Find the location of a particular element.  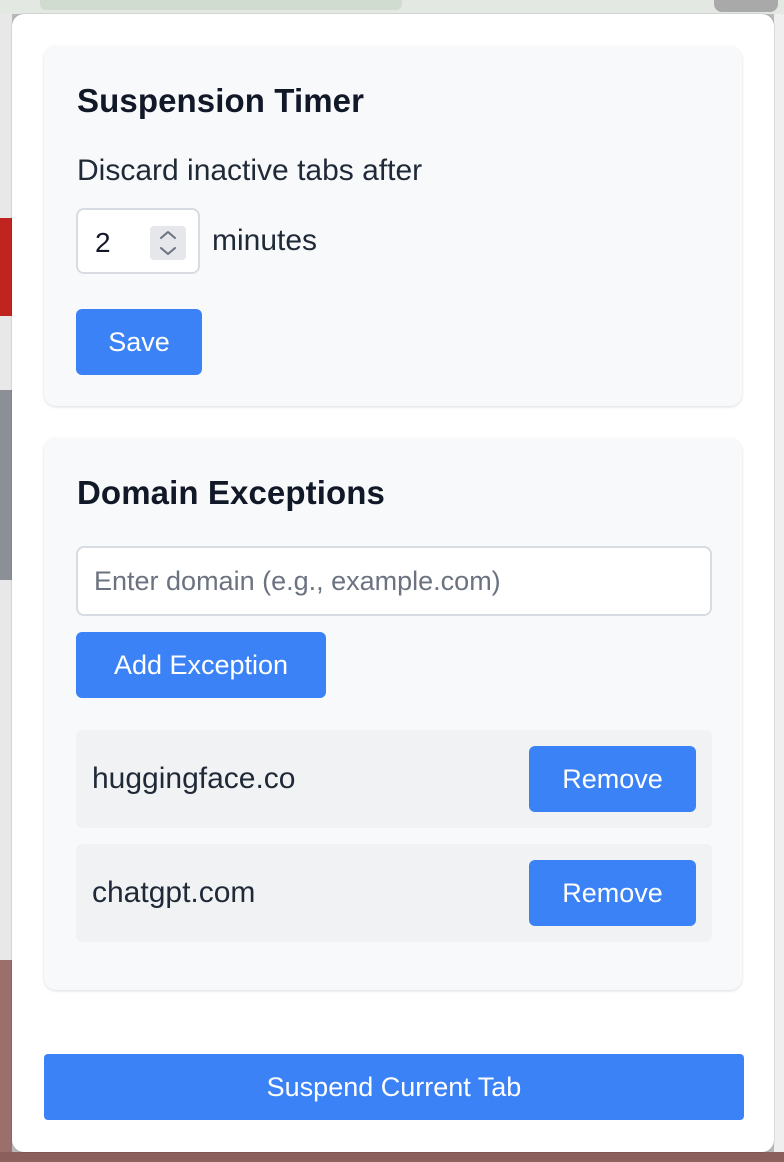

exception-domain: chatgpt.com is located at coordinates (174, 892).